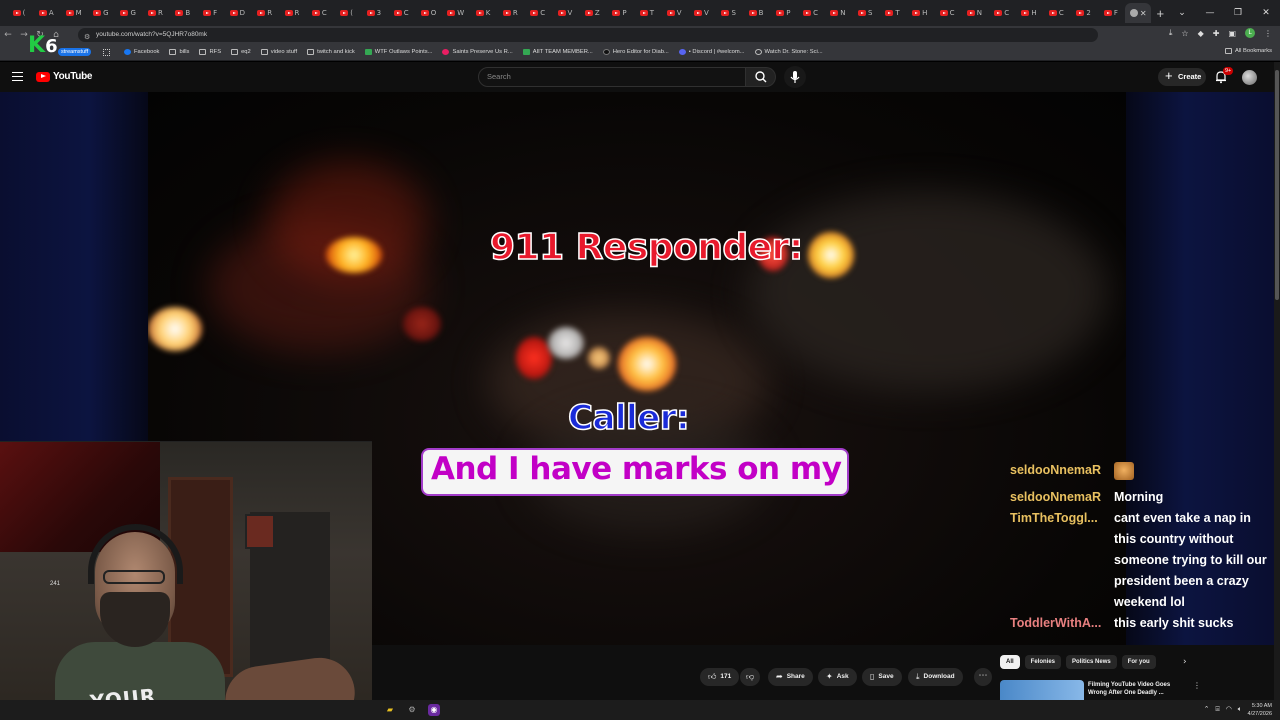 This screenshot has width=1280, height=720. What do you see at coordinates (74, 13) in the screenshot?
I see `browser-tab: M` at bounding box center [74, 13].